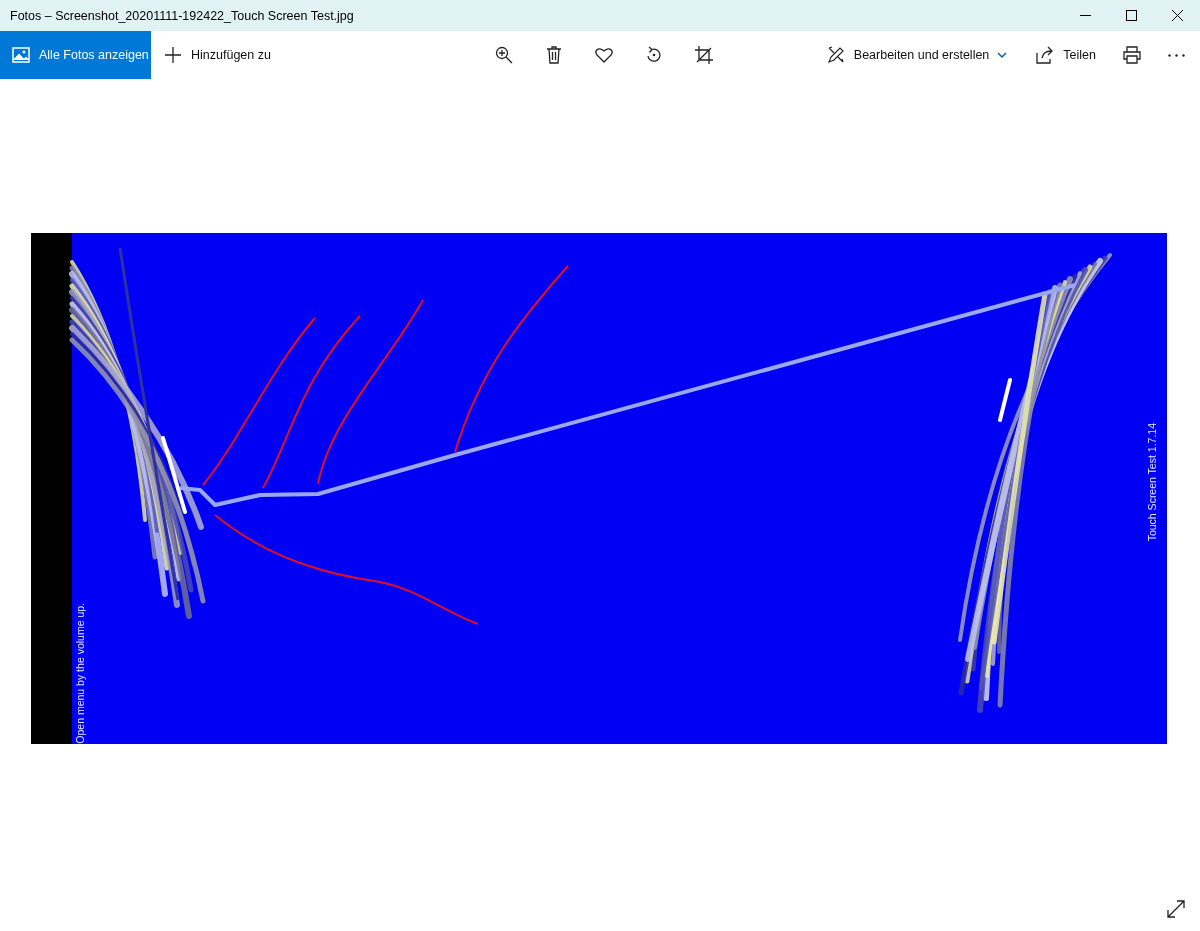 The image size is (1200, 931). I want to click on maximize-icon, so click(1131, 15).